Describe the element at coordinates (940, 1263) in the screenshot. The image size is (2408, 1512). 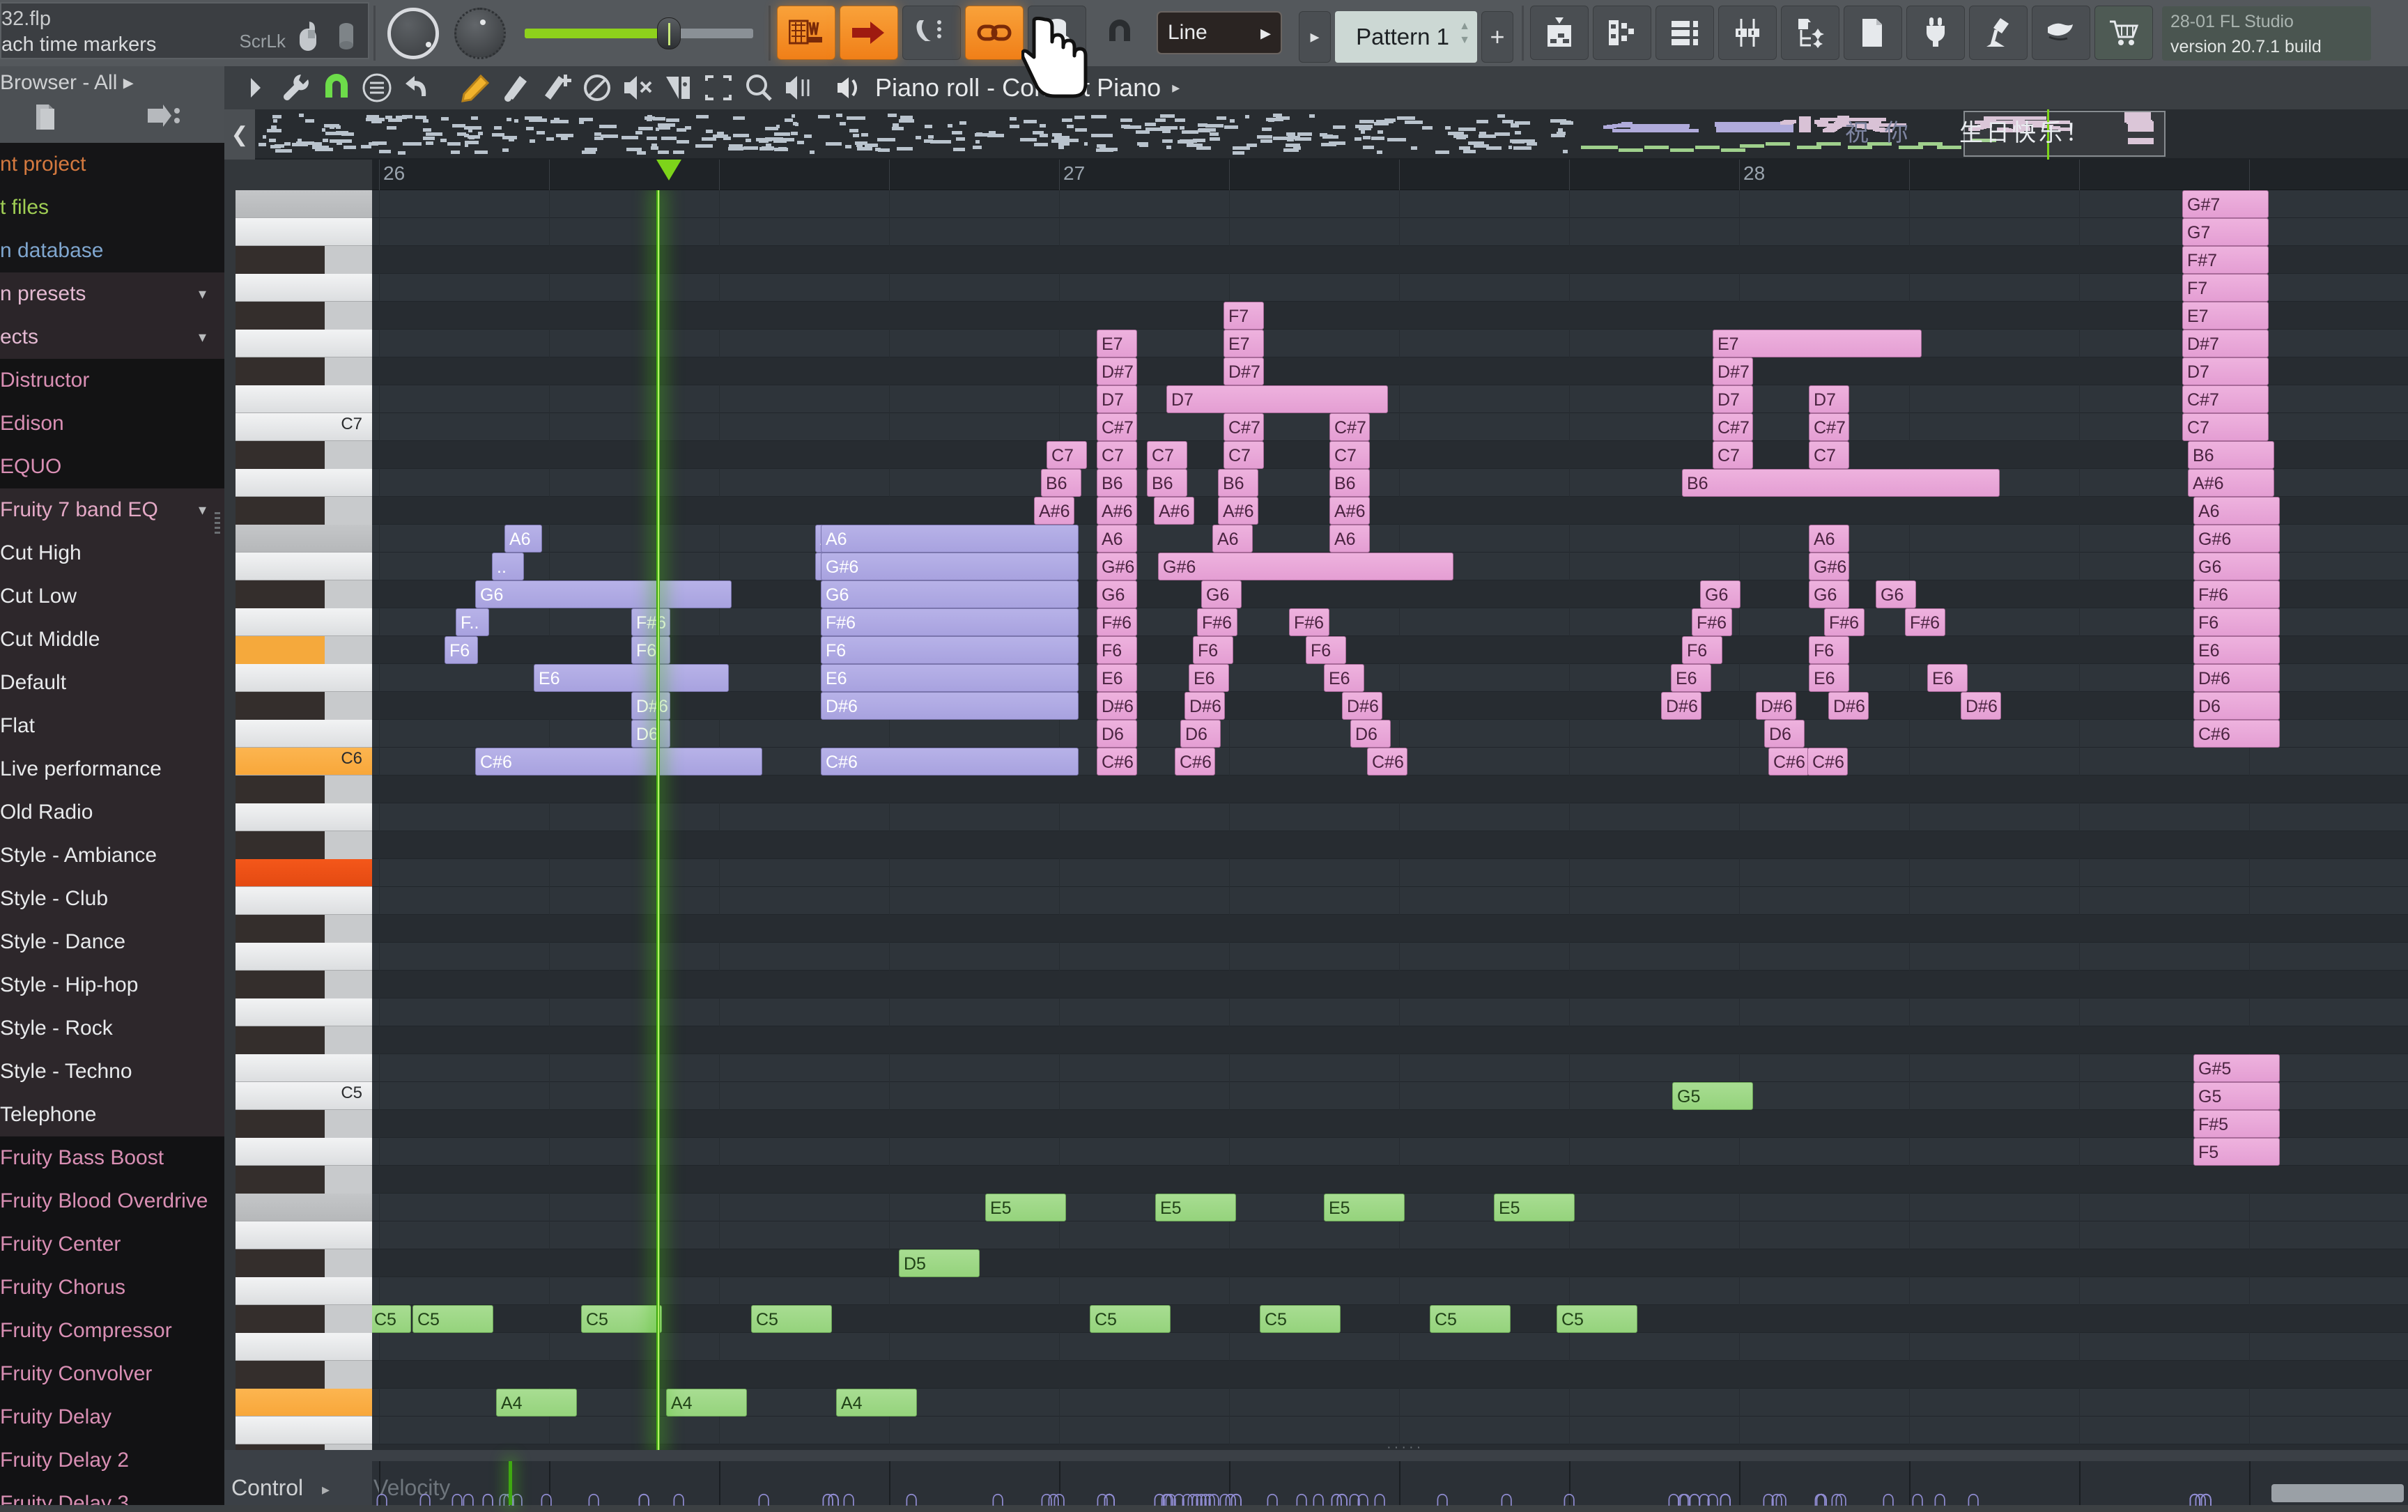
I see `piano-roll-note: D5` at that location.